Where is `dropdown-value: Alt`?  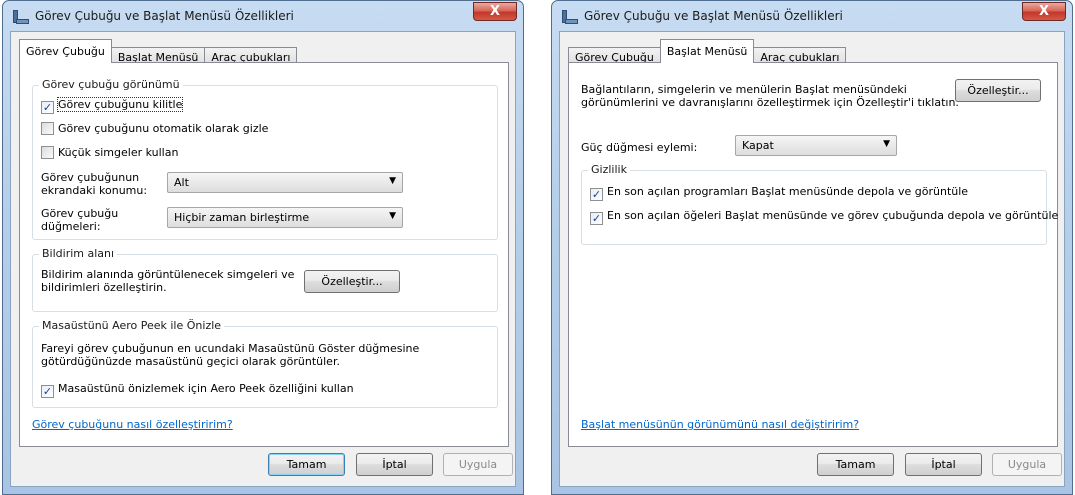
dropdown-value: Alt is located at coordinates (181, 182).